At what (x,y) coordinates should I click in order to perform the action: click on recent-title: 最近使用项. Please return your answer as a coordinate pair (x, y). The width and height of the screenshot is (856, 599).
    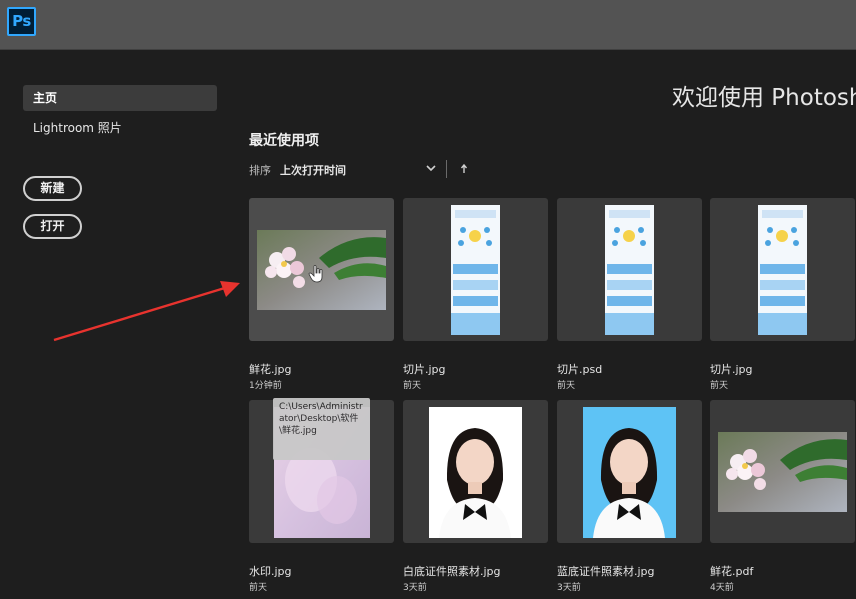
    Looking at the image, I should click on (284, 141).